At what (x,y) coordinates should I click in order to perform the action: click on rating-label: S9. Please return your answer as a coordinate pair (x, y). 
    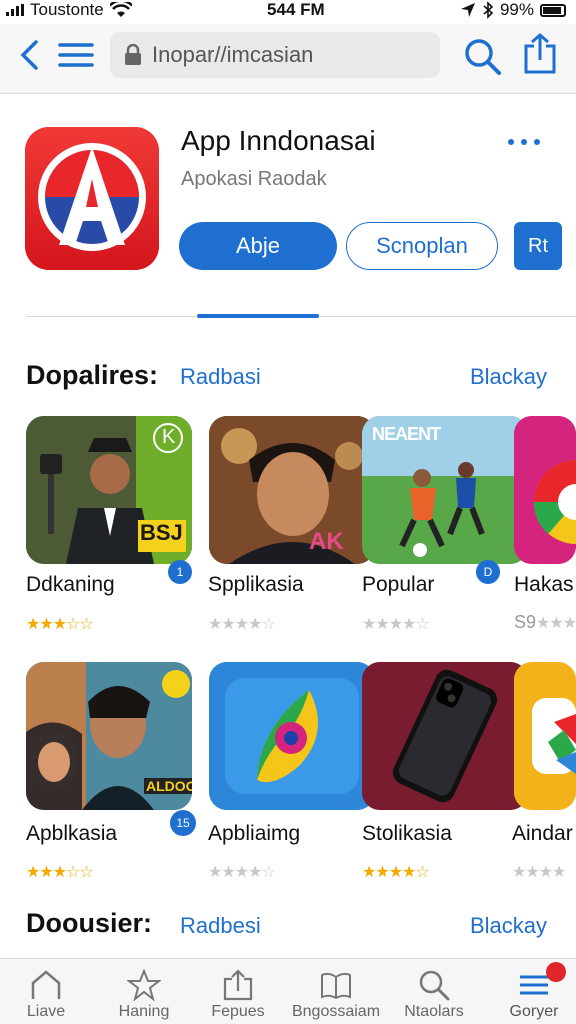
    Looking at the image, I should click on (525, 622).